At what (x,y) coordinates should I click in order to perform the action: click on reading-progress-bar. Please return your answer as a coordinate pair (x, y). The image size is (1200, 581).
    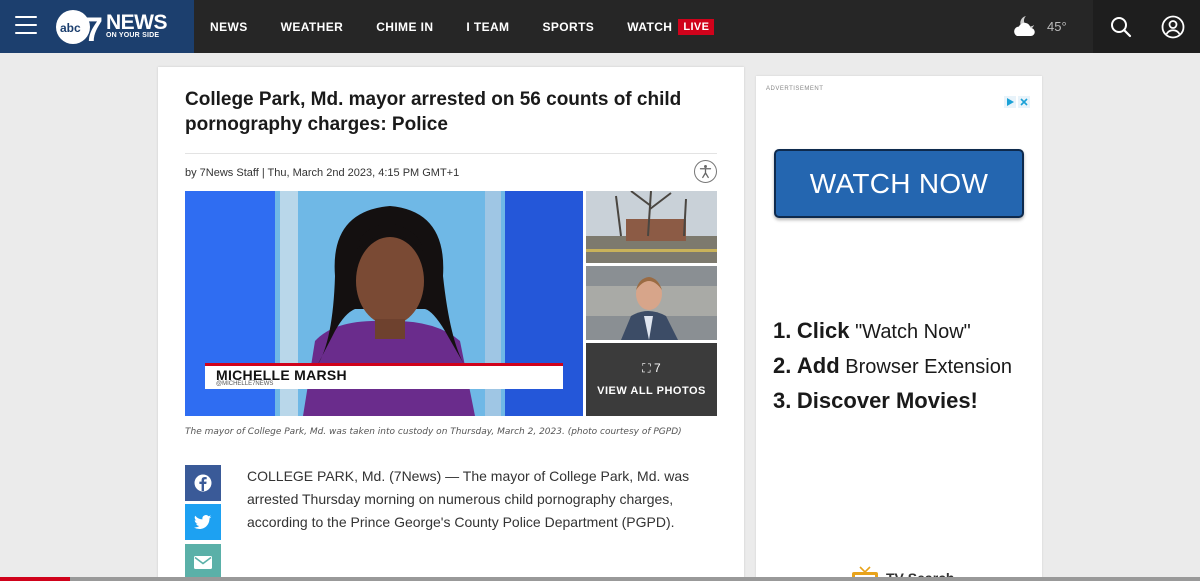
    Looking at the image, I should click on (600, 579).